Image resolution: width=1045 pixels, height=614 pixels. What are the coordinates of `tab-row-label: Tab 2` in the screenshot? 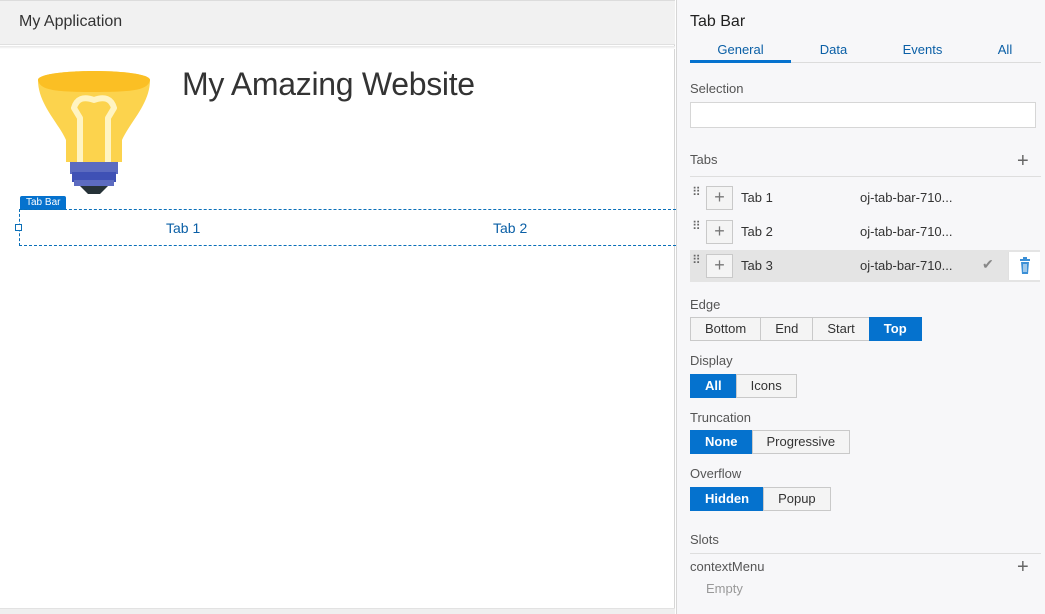 It's located at (757, 231).